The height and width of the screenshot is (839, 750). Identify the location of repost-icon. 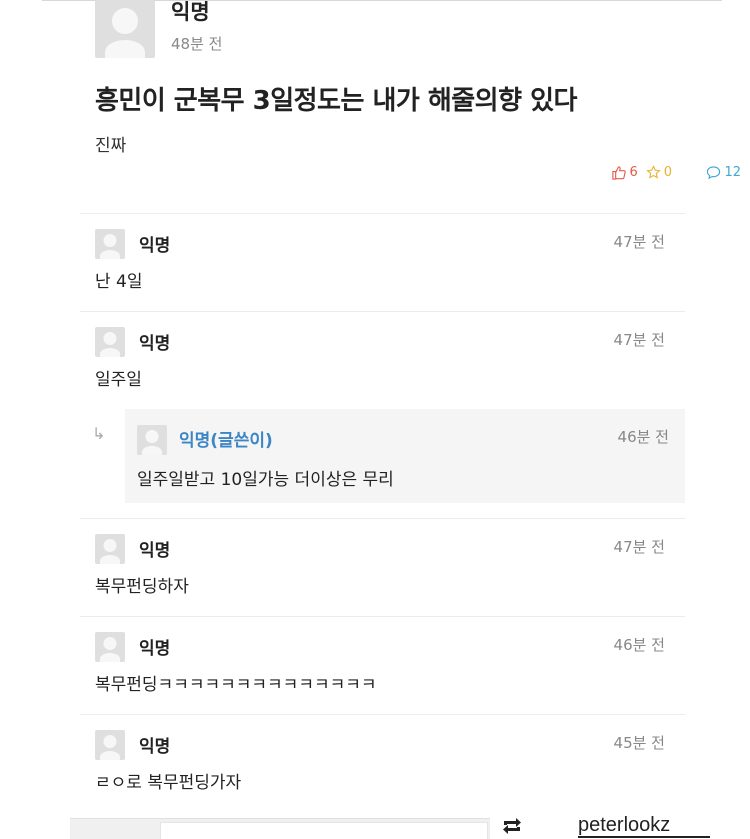
(513, 825).